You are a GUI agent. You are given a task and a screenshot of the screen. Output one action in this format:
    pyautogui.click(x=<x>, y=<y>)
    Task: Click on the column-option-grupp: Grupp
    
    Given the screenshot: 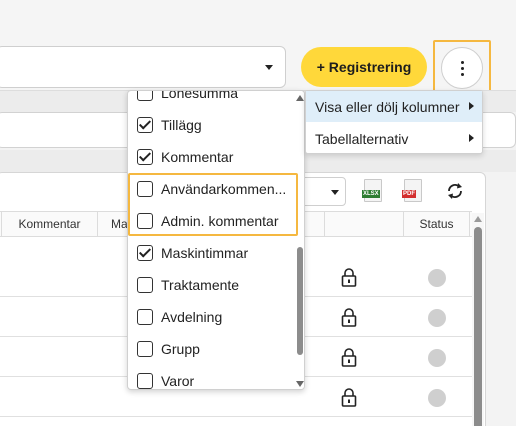 What is the action you would take?
    pyautogui.click(x=211, y=349)
    